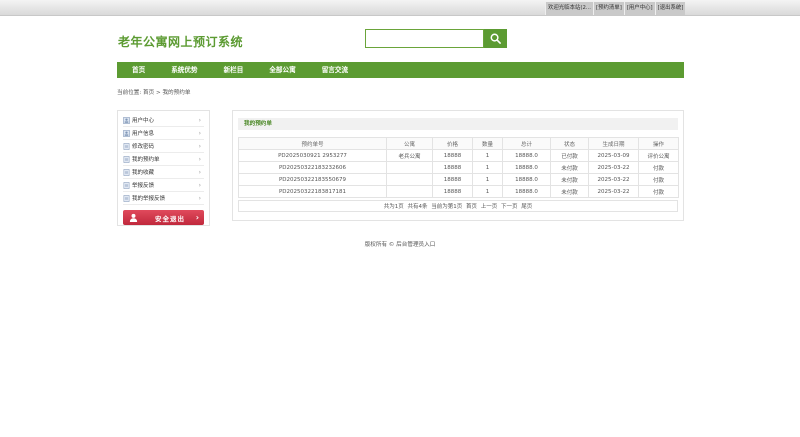 The height and width of the screenshot is (437, 800). What do you see at coordinates (409, 155) in the screenshot?
I see `apartment-name: 老兵公寓` at bounding box center [409, 155].